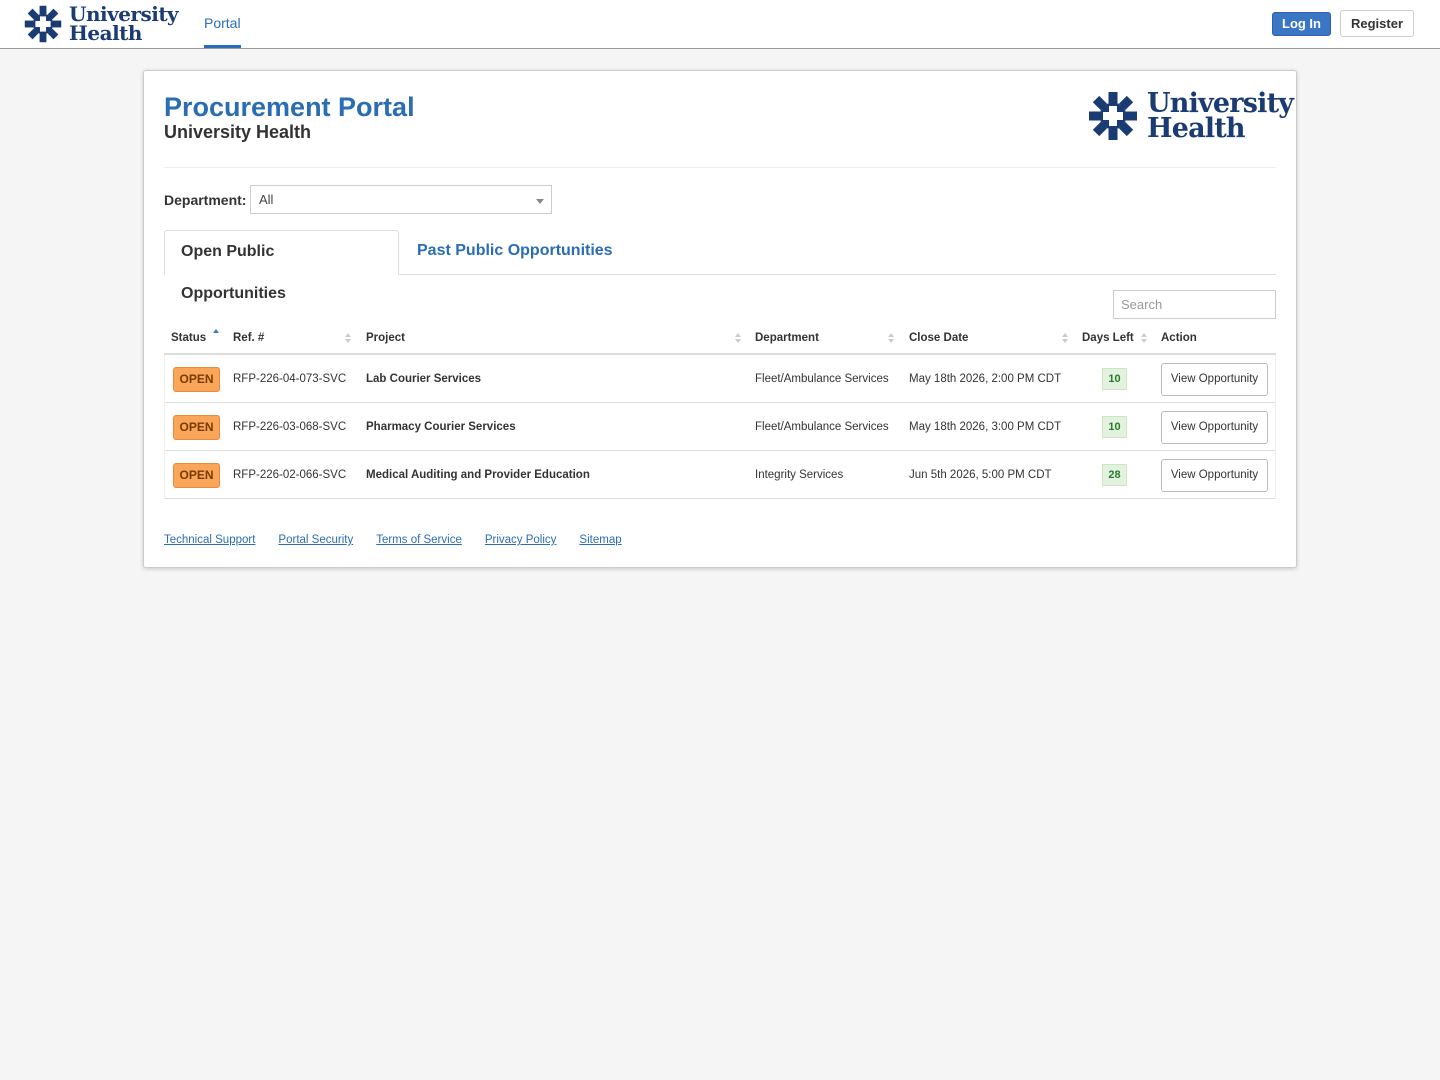 Image resolution: width=1440 pixels, height=1080 pixels. I want to click on column-close-date-label: Close Date, so click(939, 338).